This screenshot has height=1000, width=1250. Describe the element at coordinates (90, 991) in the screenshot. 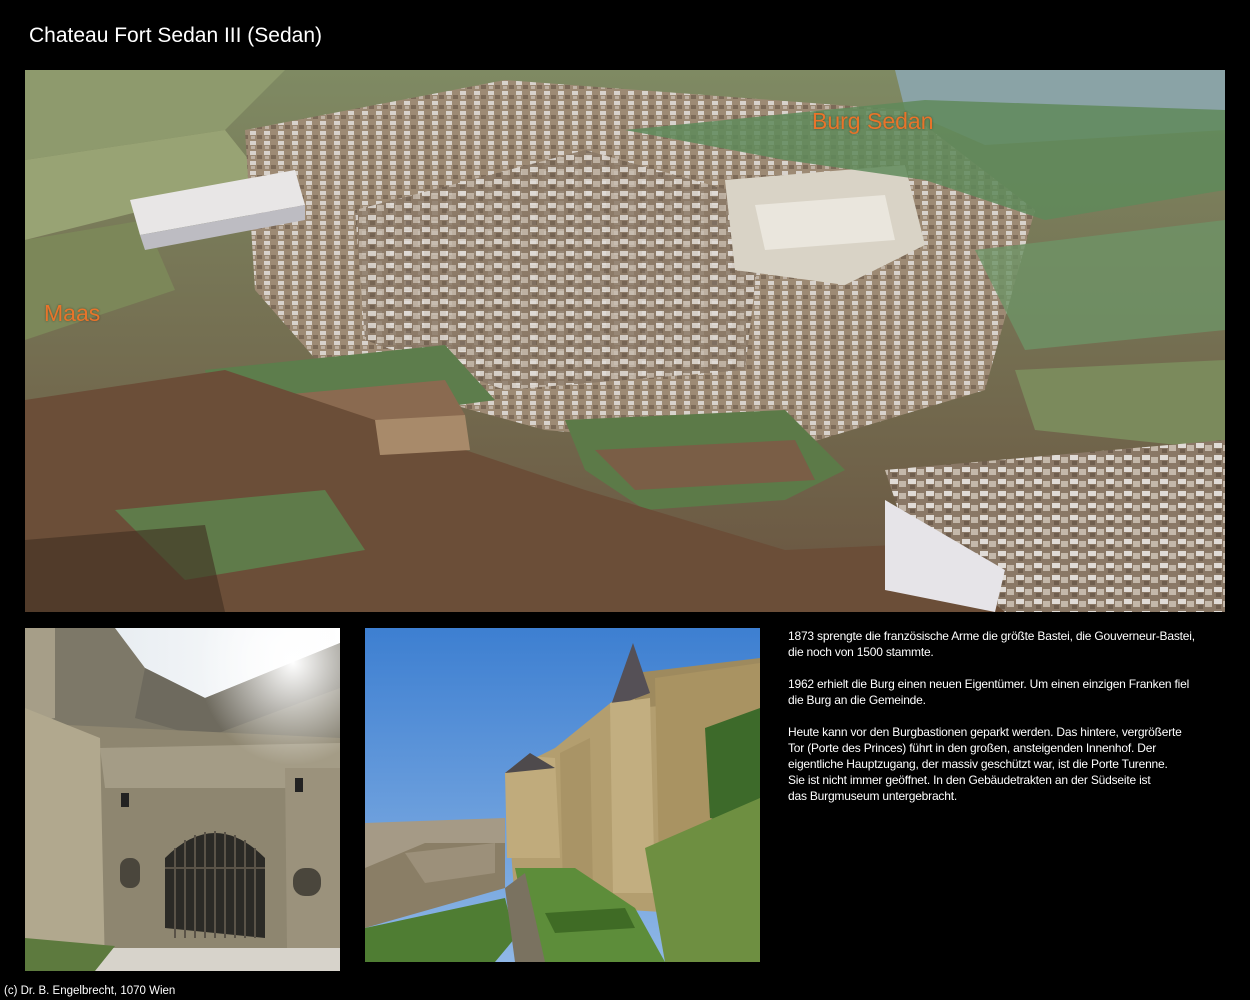

I see `copyright-footer: (c) Dr. B. Engelbrecht, 1070 Wien` at that location.